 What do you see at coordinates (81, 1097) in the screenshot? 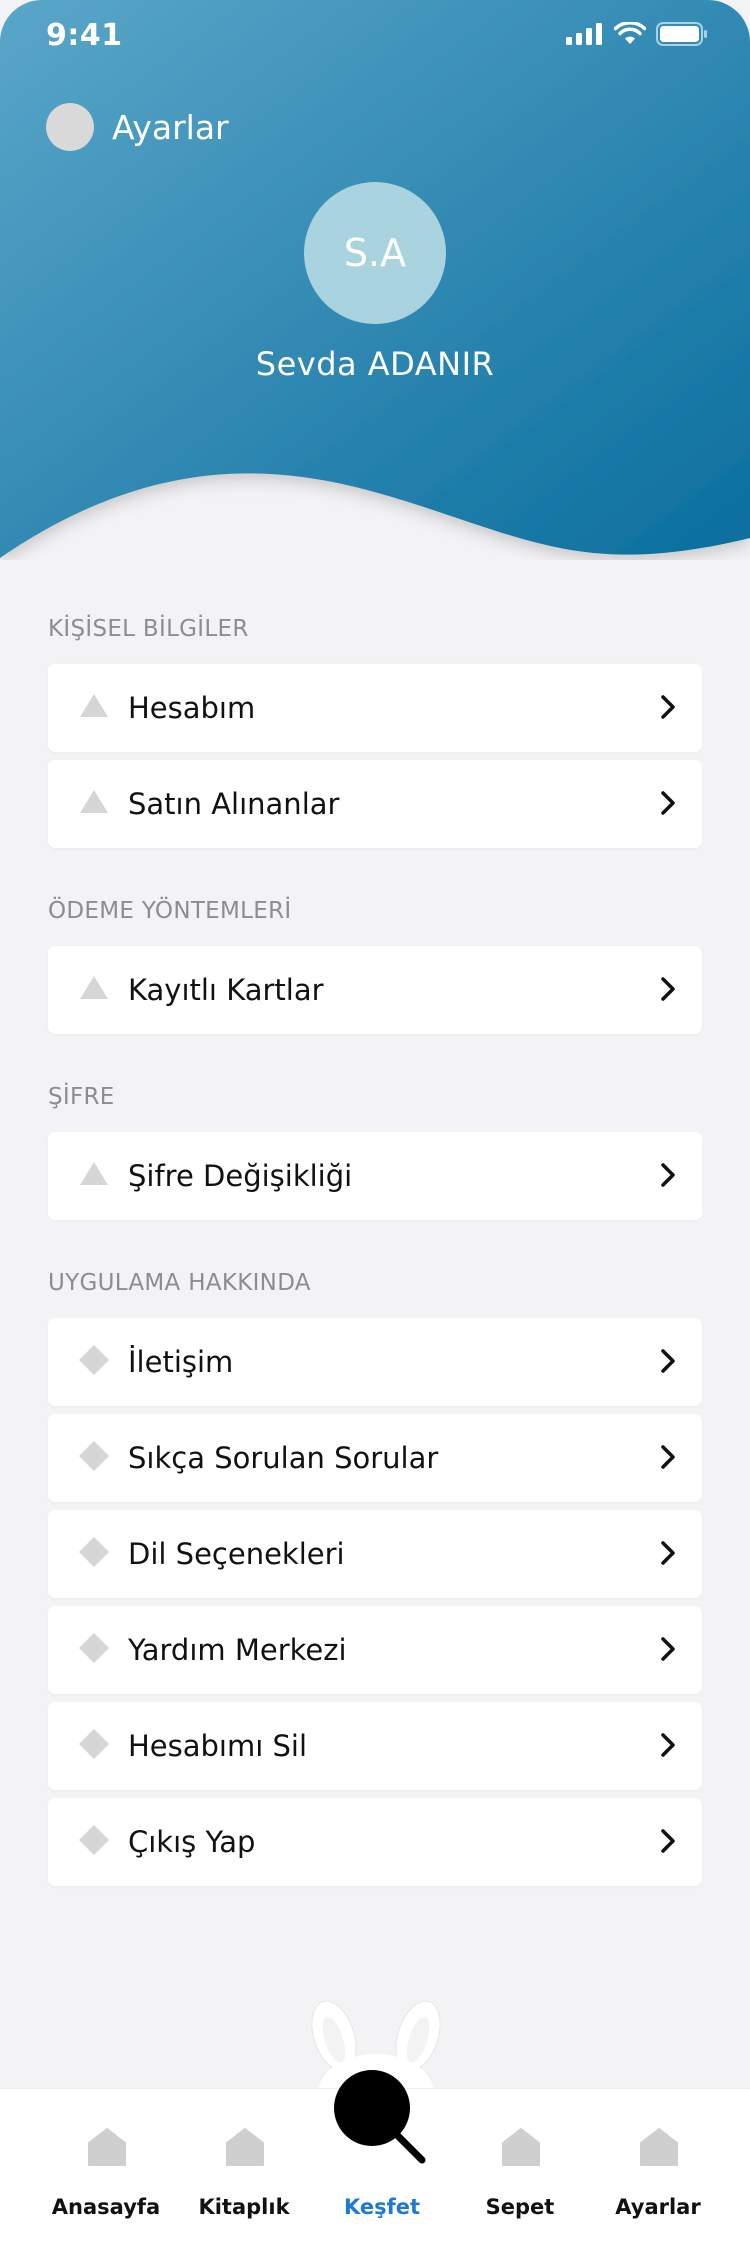
I see `section-title-password: ŞİFRE` at bounding box center [81, 1097].